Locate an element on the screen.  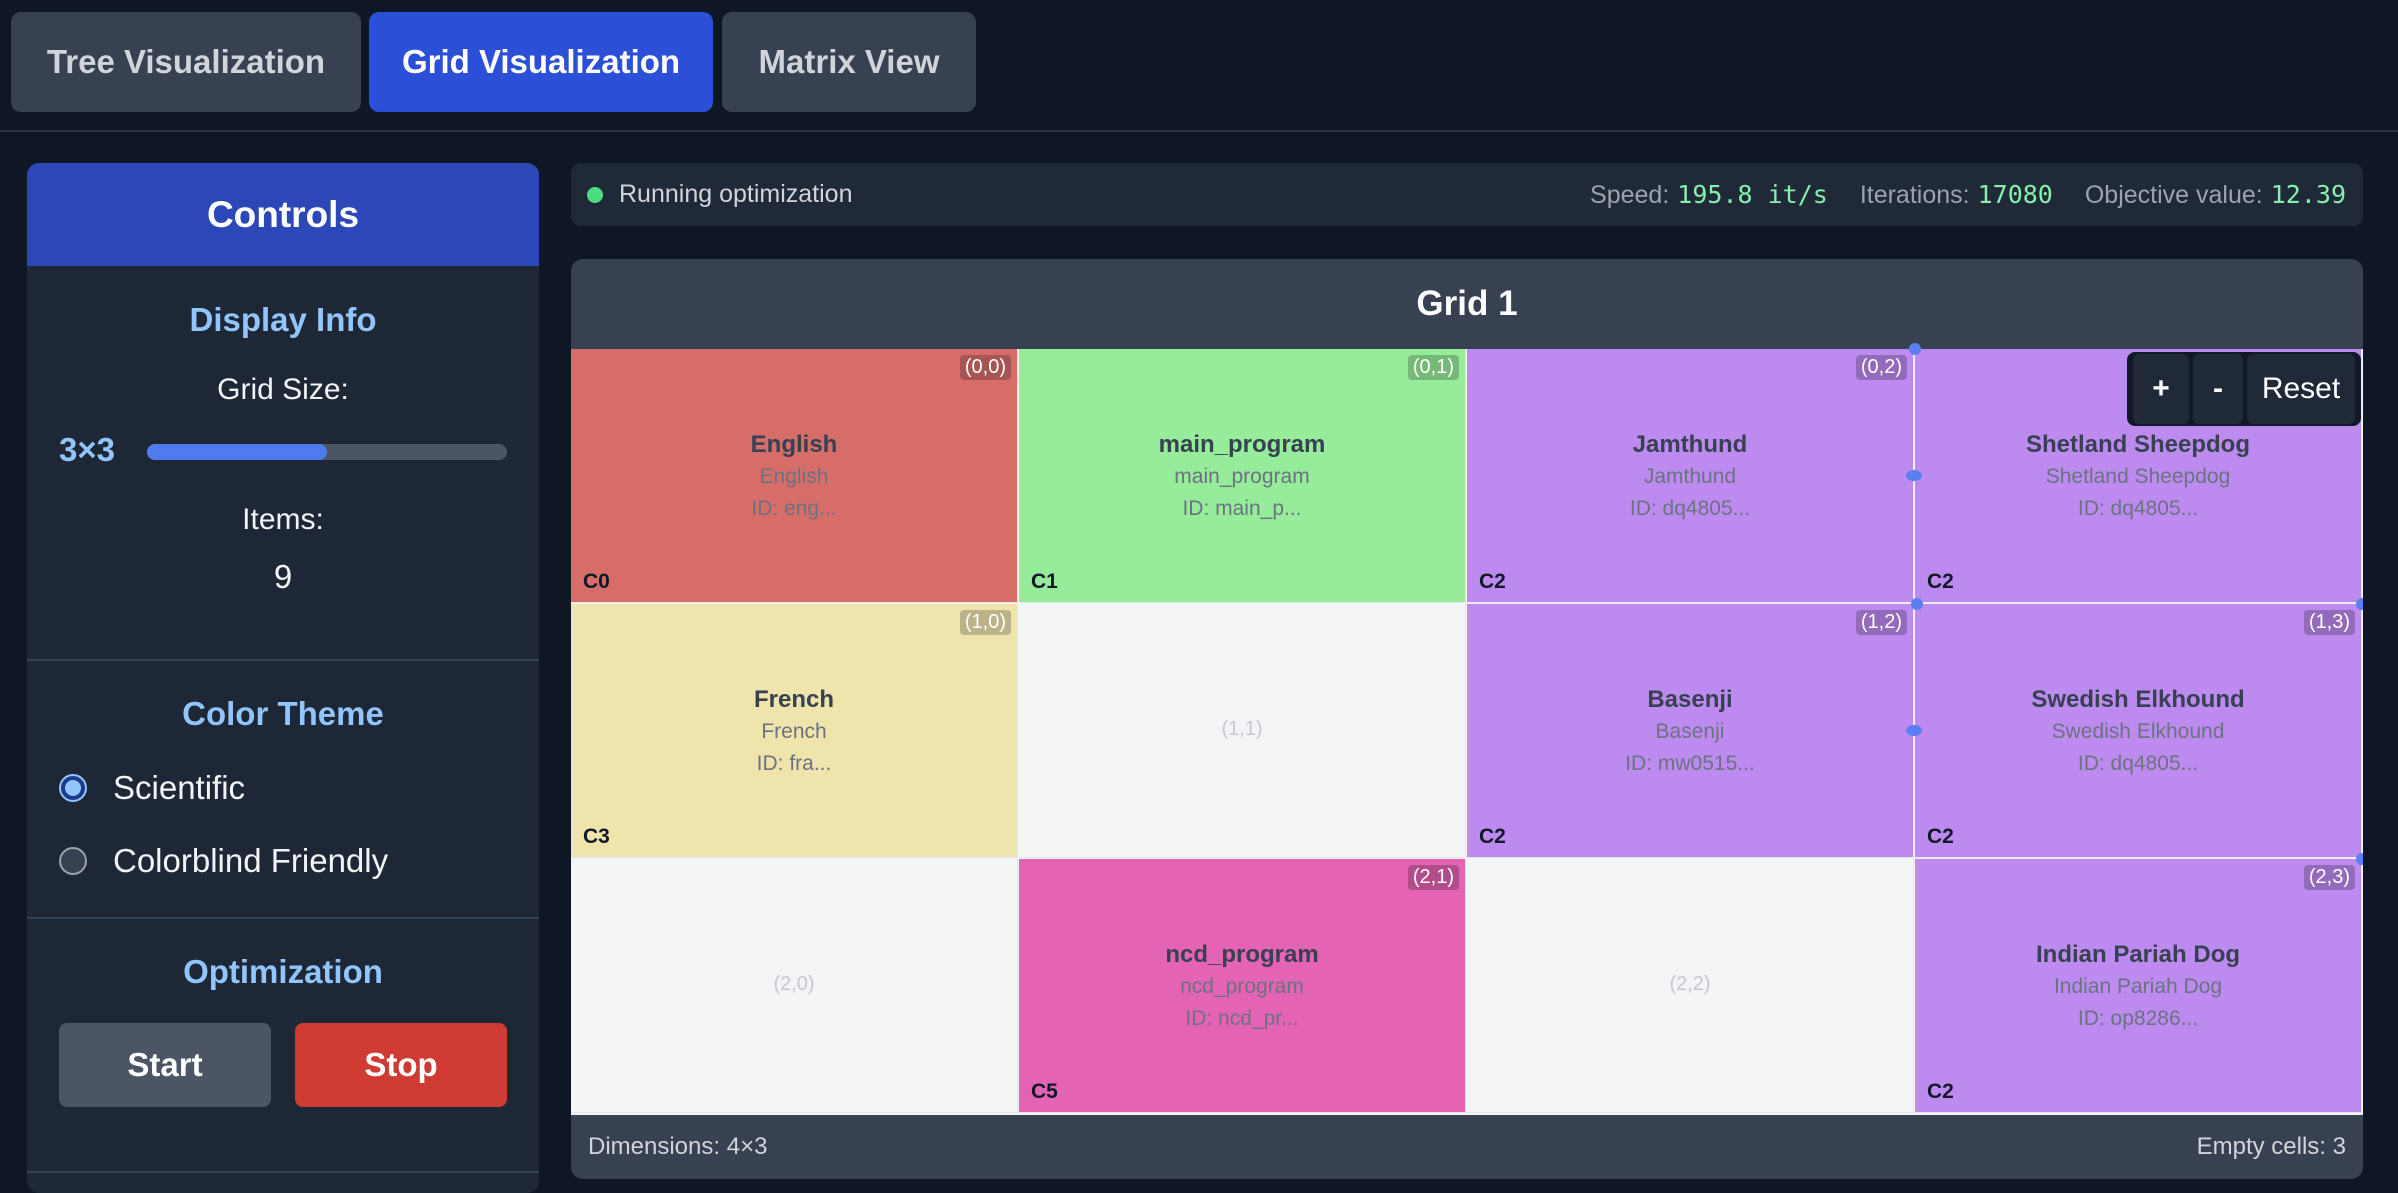
grid-title: Grid 1 is located at coordinates (1467, 303).